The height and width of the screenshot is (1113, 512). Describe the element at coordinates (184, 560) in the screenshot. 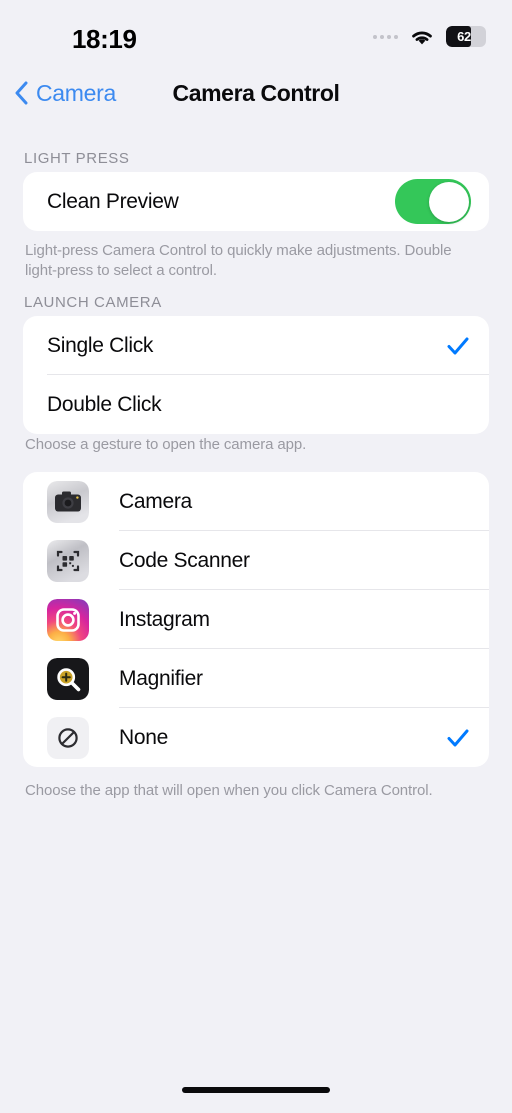

I see `code-scanner-app-label: Code Scanner` at that location.